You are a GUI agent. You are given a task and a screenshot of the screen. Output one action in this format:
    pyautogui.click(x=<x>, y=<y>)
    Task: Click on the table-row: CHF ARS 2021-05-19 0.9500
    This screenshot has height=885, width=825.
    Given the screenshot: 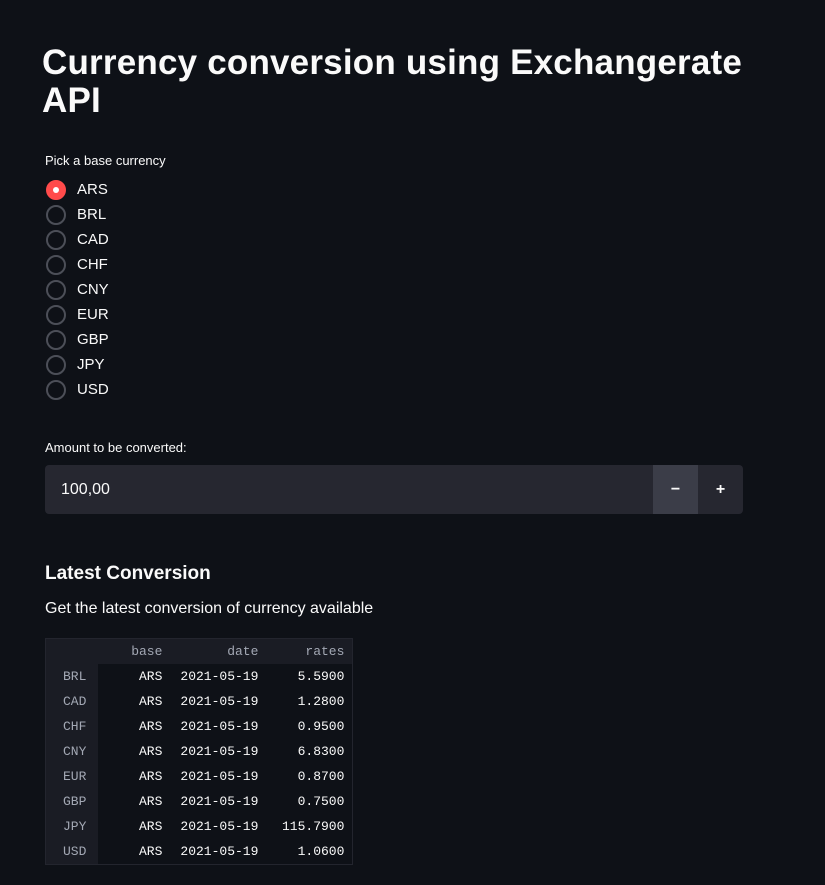 What is the action you would take?
    pyautogui.click(x=199, y=726)
    